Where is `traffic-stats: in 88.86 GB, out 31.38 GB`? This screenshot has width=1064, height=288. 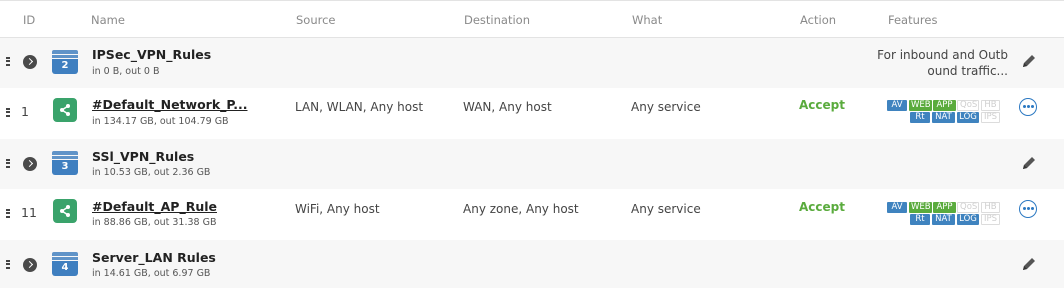 traffic-stats: in 88.86 GB, out 31.38 GB is located at coordinates (154, 222).